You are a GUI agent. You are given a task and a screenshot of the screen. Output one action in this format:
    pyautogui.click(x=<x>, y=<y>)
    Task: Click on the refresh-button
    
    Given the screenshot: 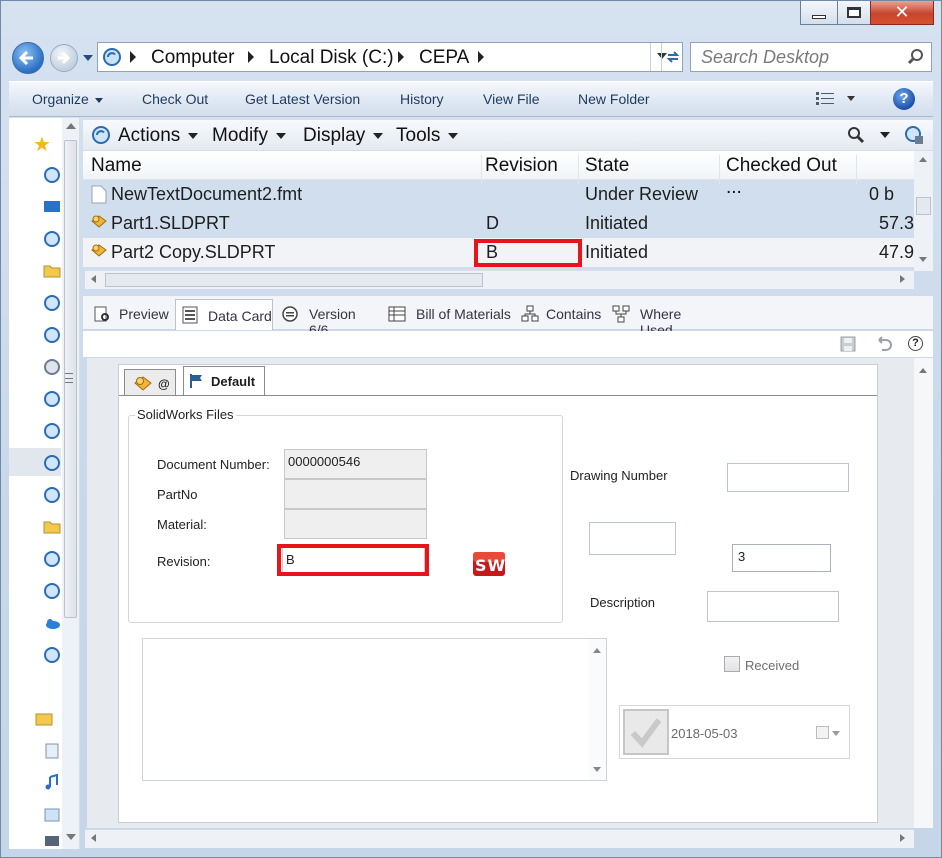 What is the action you would take?
    pyautogui.click(x=672, y=57)
    